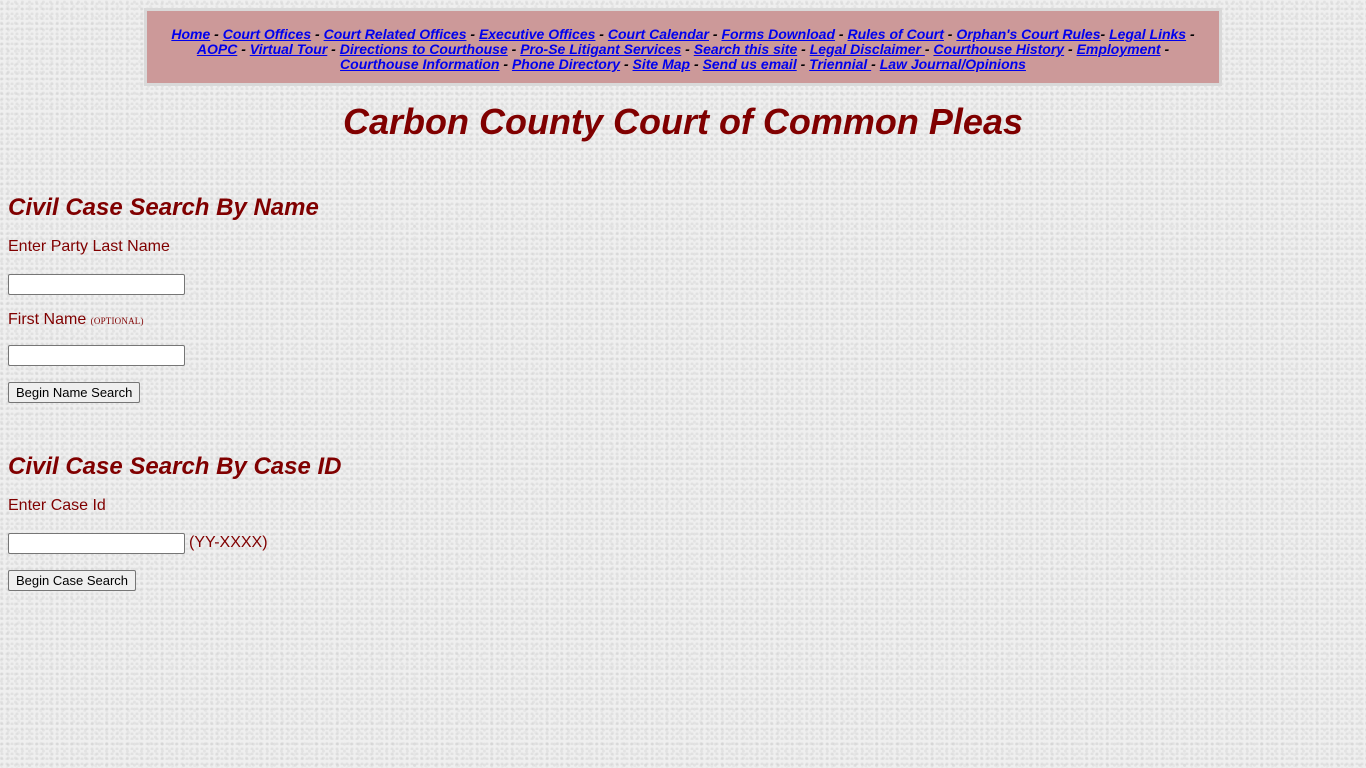 This screenshot has width=1366, height=768. I want to click on nav-link-court-calendar: Court Calendar, so click(658, 34).